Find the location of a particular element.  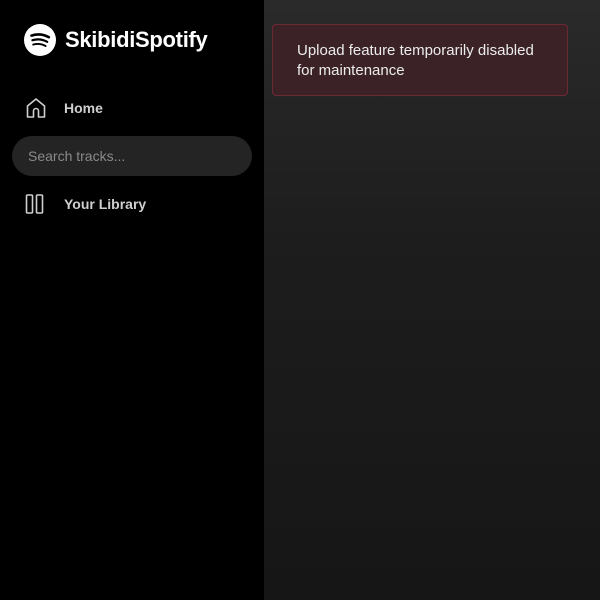

nav-label-your-library: Your Library is located at coordinates (105, 204).